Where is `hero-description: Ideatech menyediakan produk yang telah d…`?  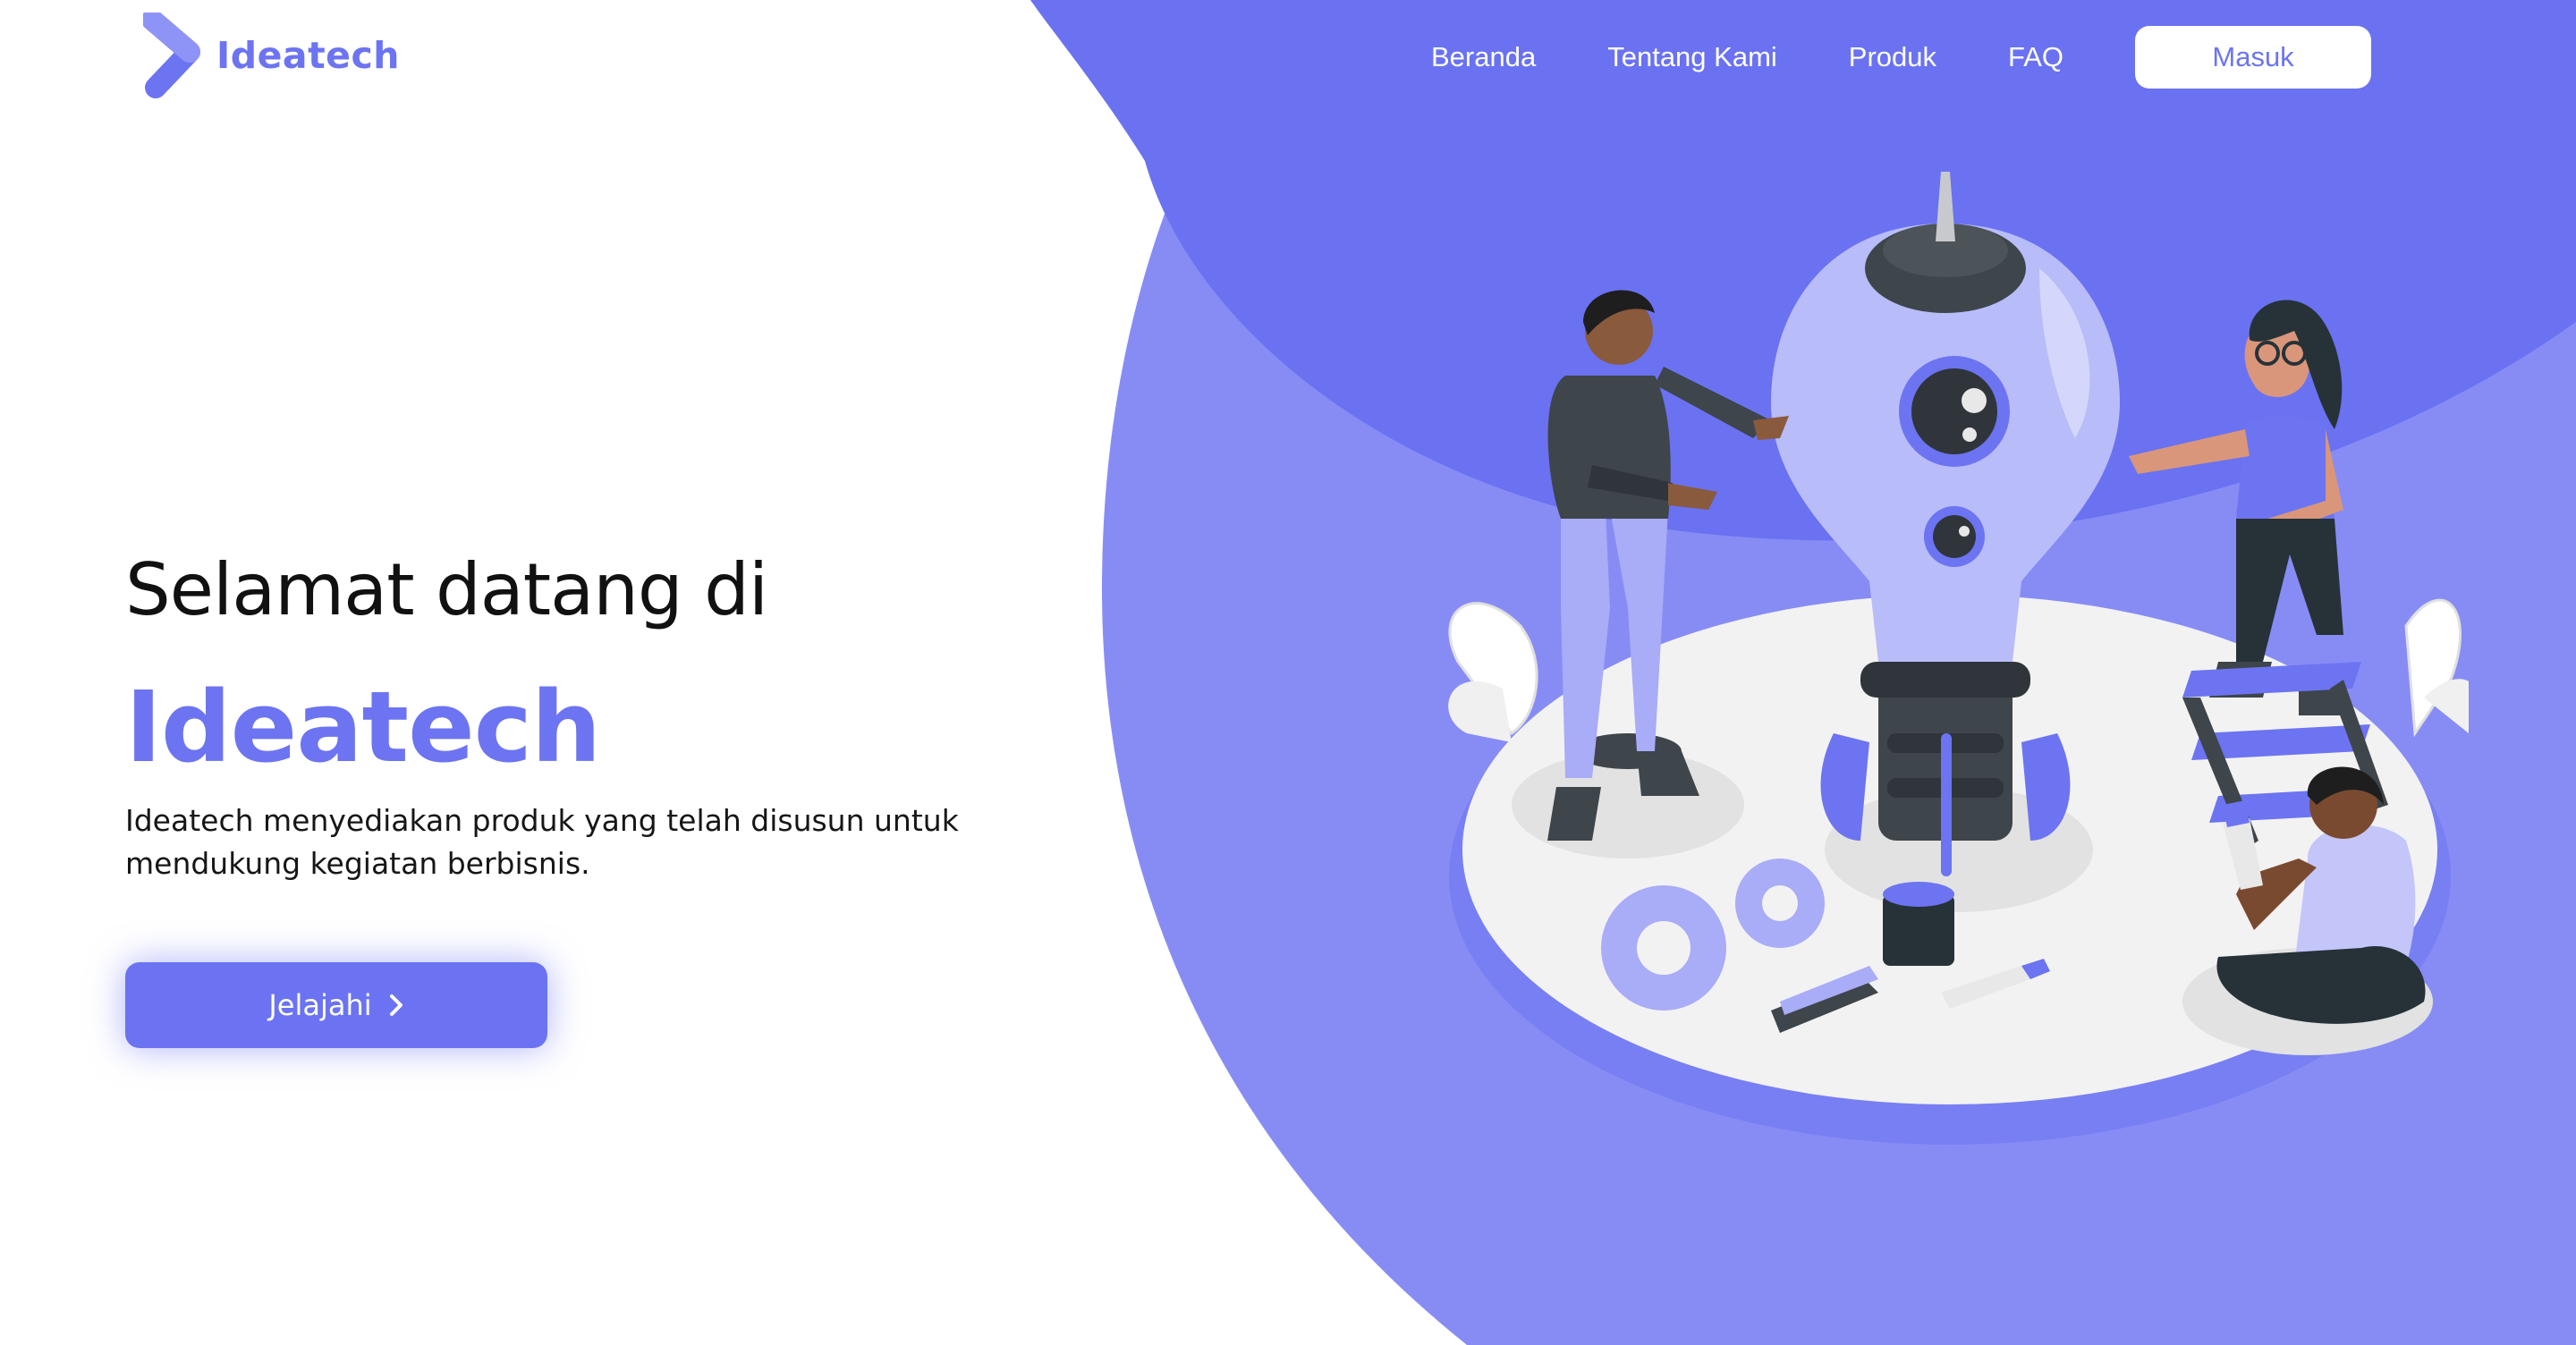 hero-description: Ideatech menyediakan produk yang telah d… is located at coordinates (542, 842).